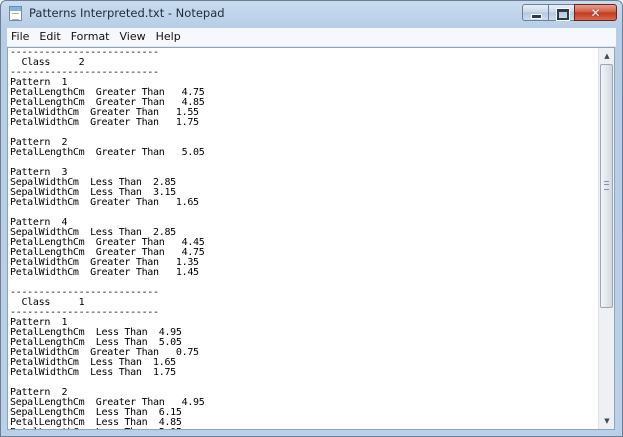  I want to click on scroll-up-button: ▲, so click(606, 56).